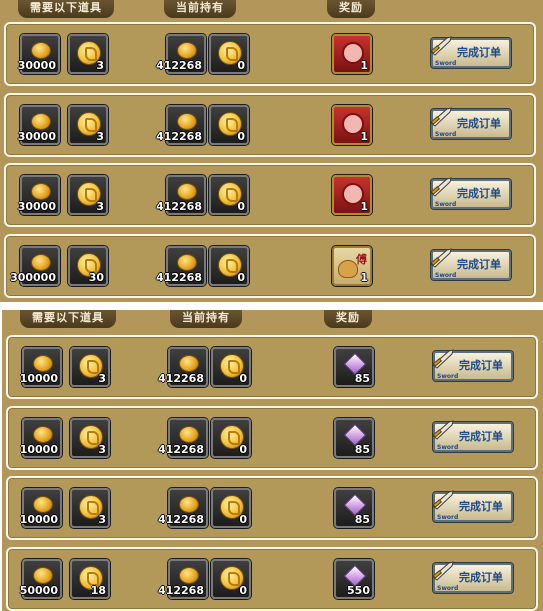 This screenshot has height=611, width=543. What do you see at coordinates (364, 206) in the screenshot?
I see `reward-qty: 1` at bounding box center [364, 206].